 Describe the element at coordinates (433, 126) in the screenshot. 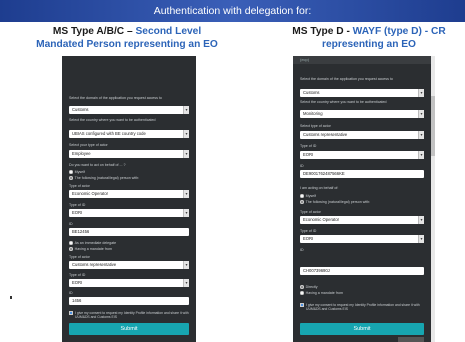

I see `scrollbar-thumb` at that location.